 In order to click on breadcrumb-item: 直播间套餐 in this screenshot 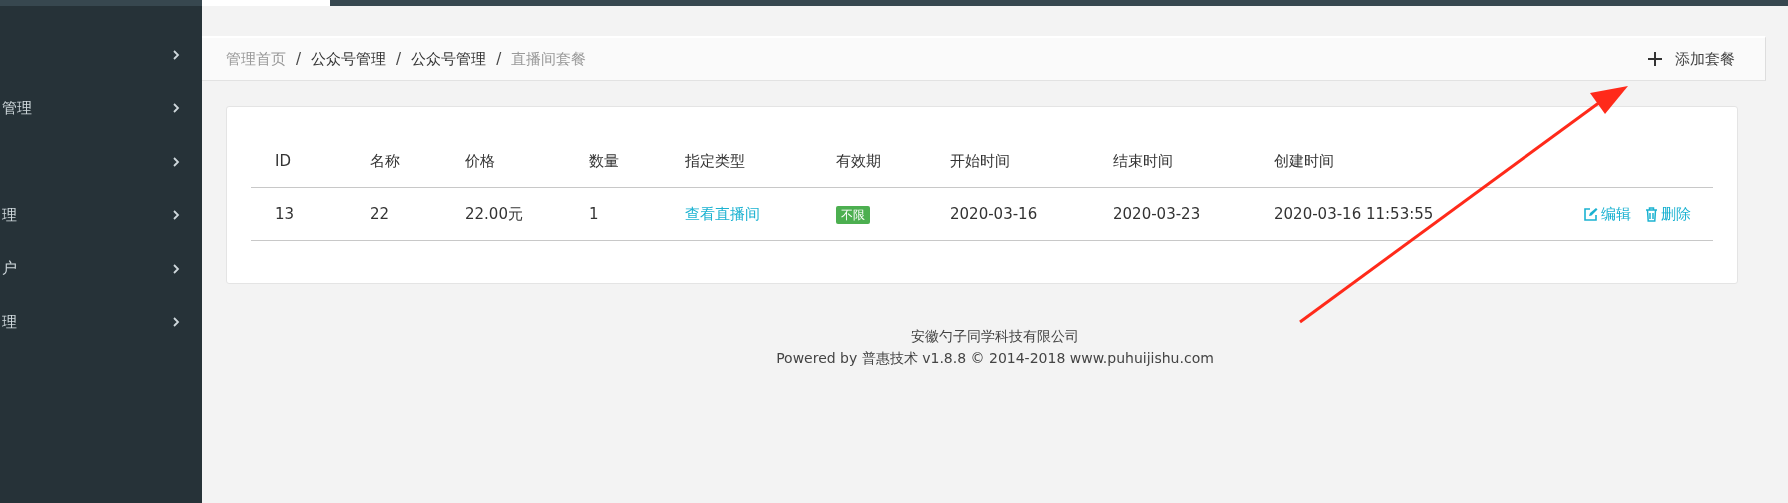, I will do `click(549, 59)`.